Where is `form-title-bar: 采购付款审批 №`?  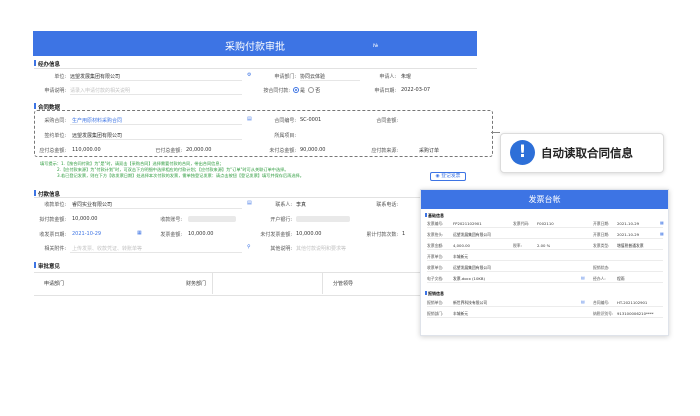 form-title-bar: 采购付款审批 № is located at coordinates (255, 43).